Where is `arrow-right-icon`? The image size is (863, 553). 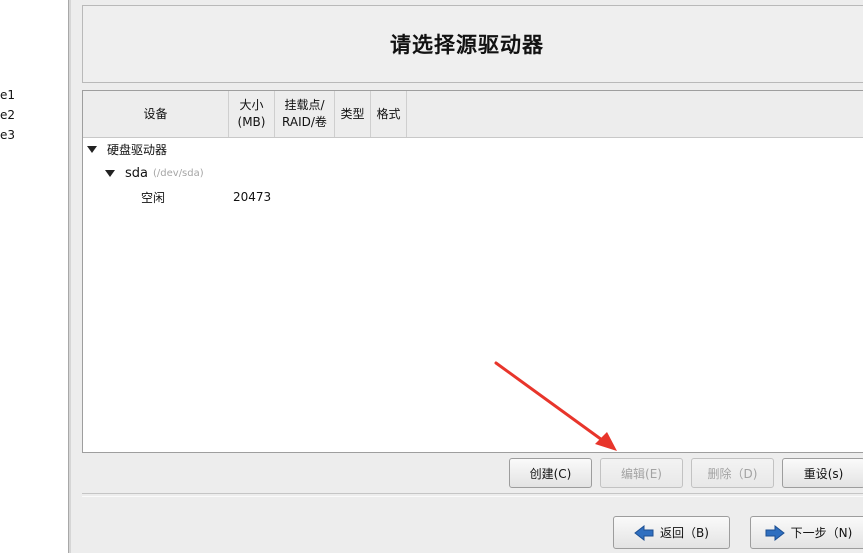 arrow-right-icon is located at coordinates (775, 532).